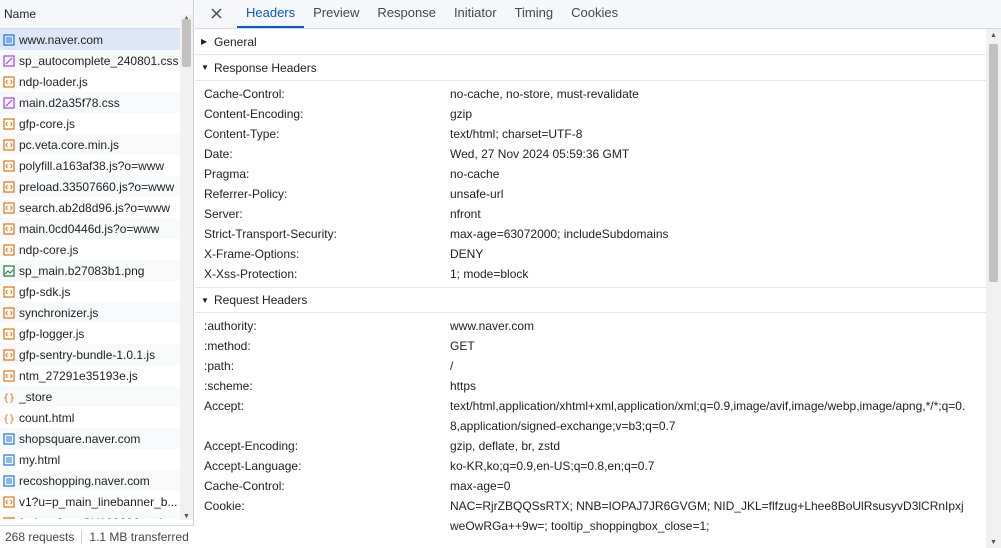 This screenshot has width=1001, height=548. I want to click on request-name: gfp-sdk.js, so click(45, 291).